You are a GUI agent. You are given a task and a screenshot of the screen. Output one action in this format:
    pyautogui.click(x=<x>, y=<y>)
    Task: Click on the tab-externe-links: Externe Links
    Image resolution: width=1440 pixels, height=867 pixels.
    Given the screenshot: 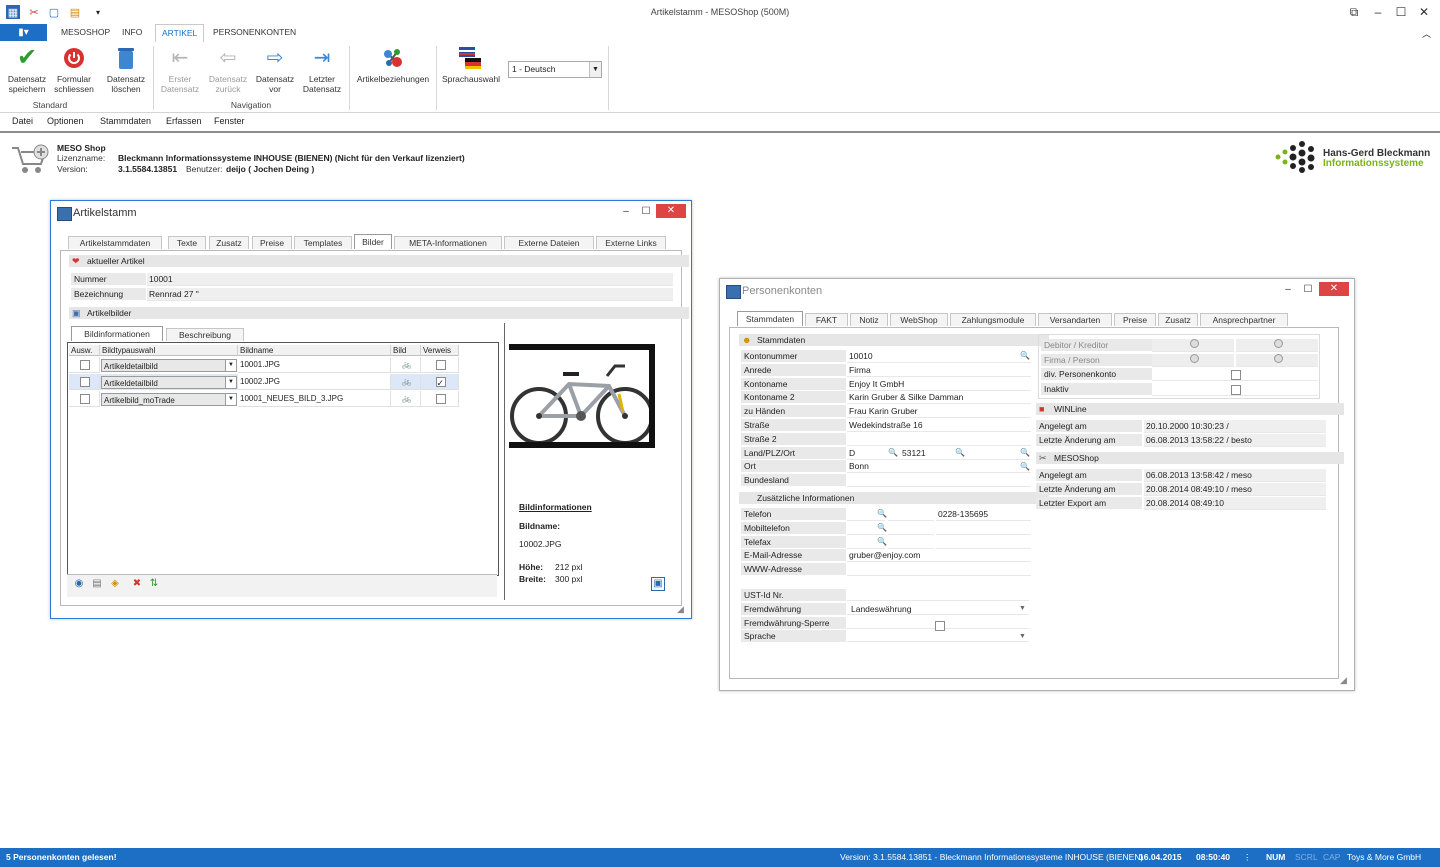 What is the action you would take?
    pyautogui.click(x=631, y=242)
    